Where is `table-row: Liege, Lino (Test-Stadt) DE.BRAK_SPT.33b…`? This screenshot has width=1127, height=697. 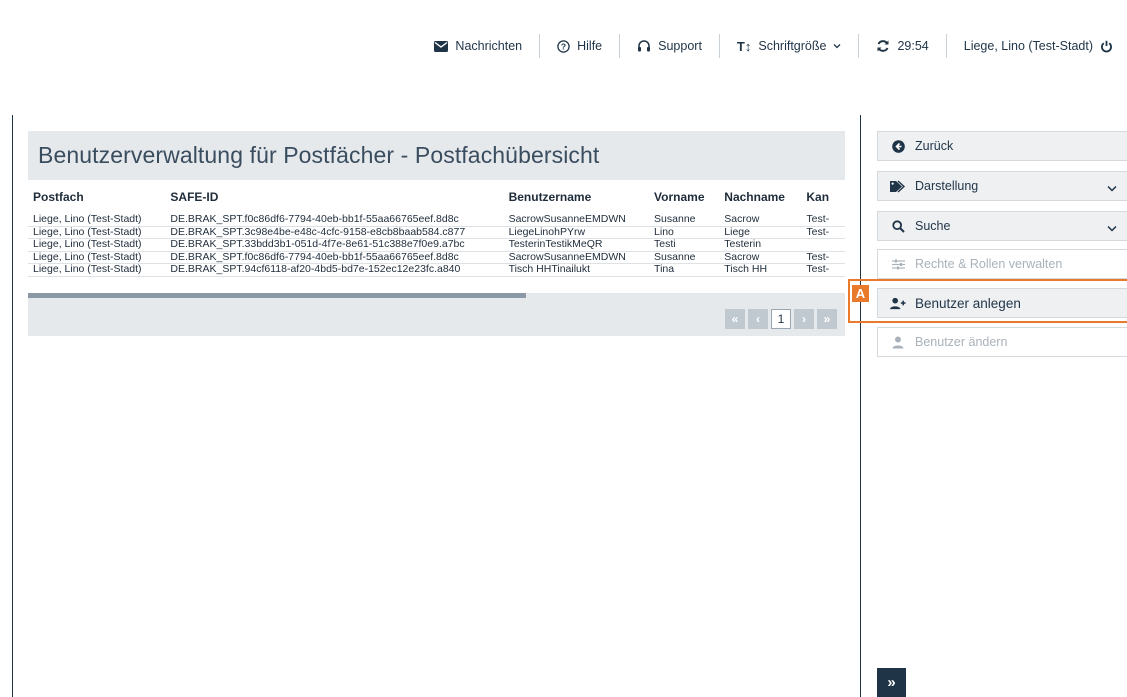
table-row: Liege, Lino (Test-Stadt) DE.BRAK_SPT.33b… is located at coordinates (436, 245).